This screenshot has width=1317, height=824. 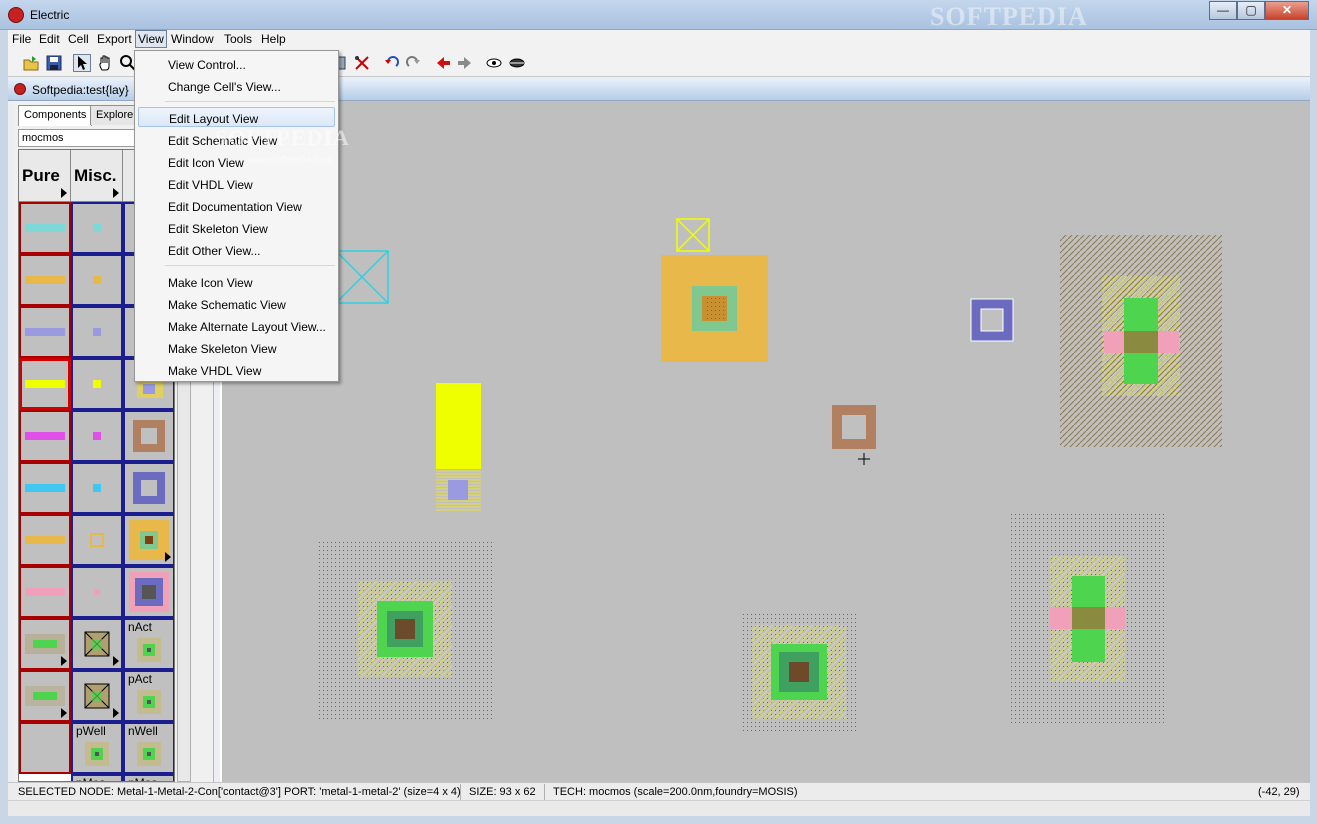 I want to click on forward-arrow-icon, so click(x=465, y=63).